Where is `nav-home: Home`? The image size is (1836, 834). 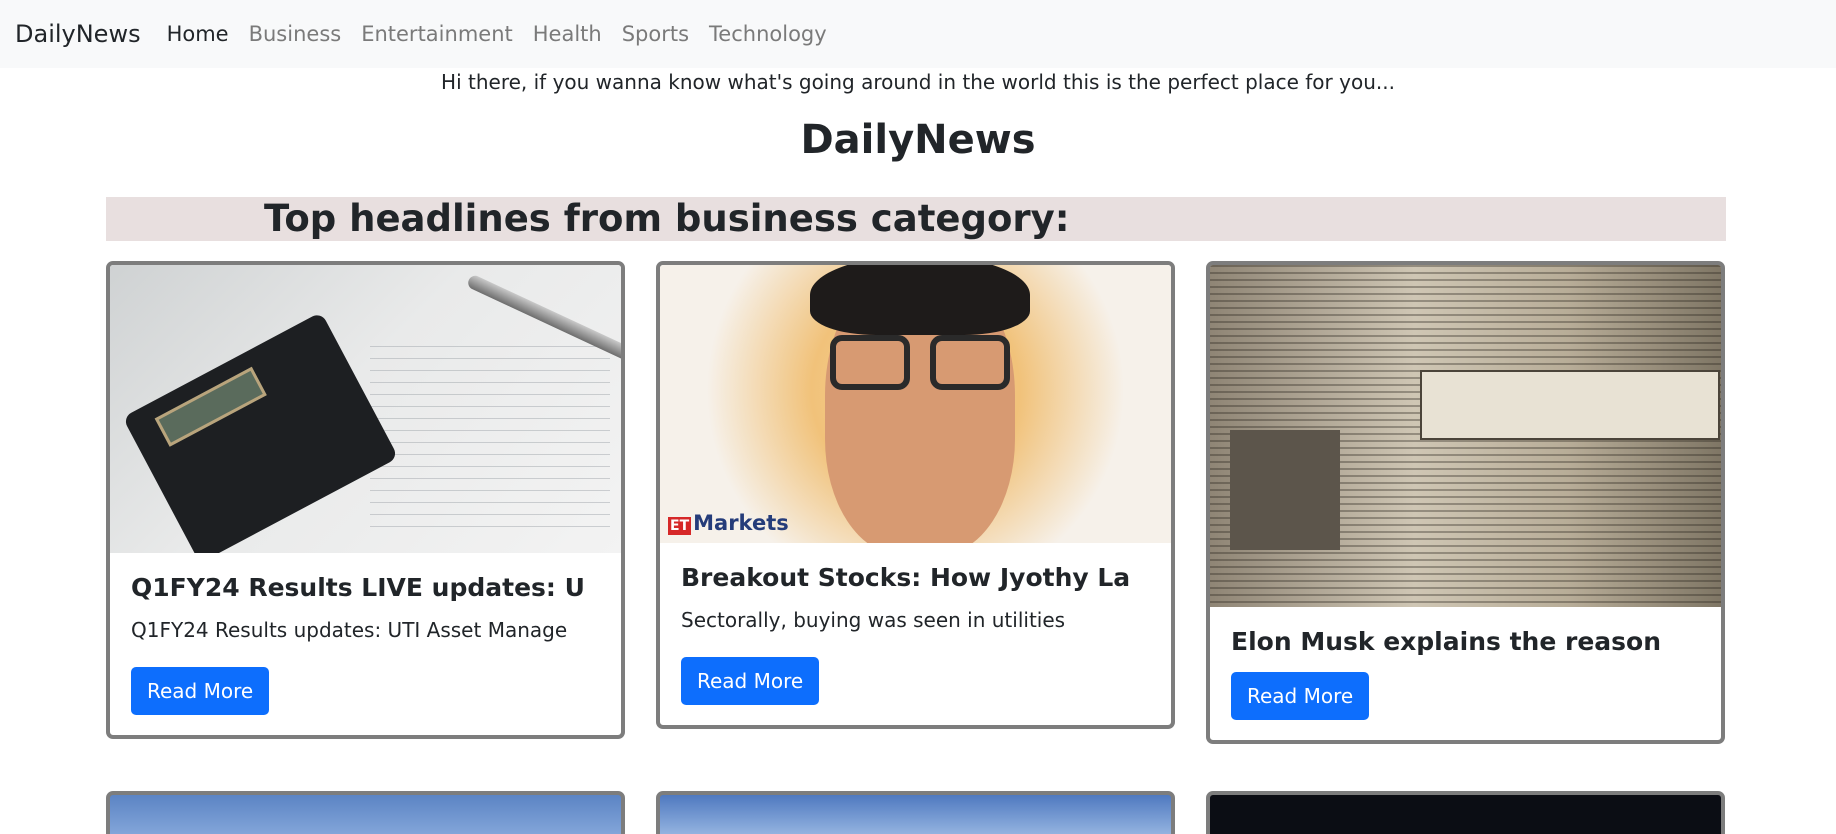 nav-home: Home is located at coordinates (198, 34).